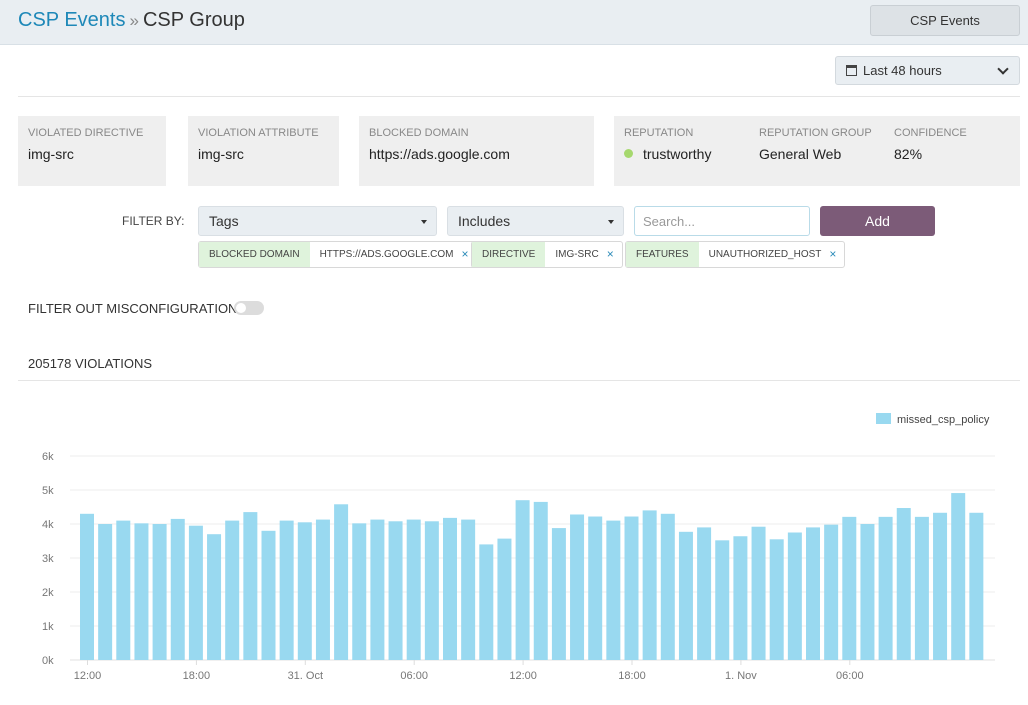 Image resolution: width=1028 pixels, height=705 pixels. Describe the element at coordinates (249, 308) in the screenshot. I see `misconfig-toggle` at that location.